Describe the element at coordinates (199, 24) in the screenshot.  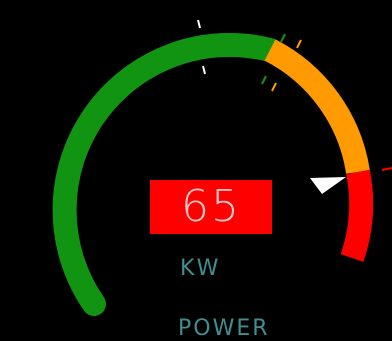
I see `gauge-tick-mid-outer` at that location.